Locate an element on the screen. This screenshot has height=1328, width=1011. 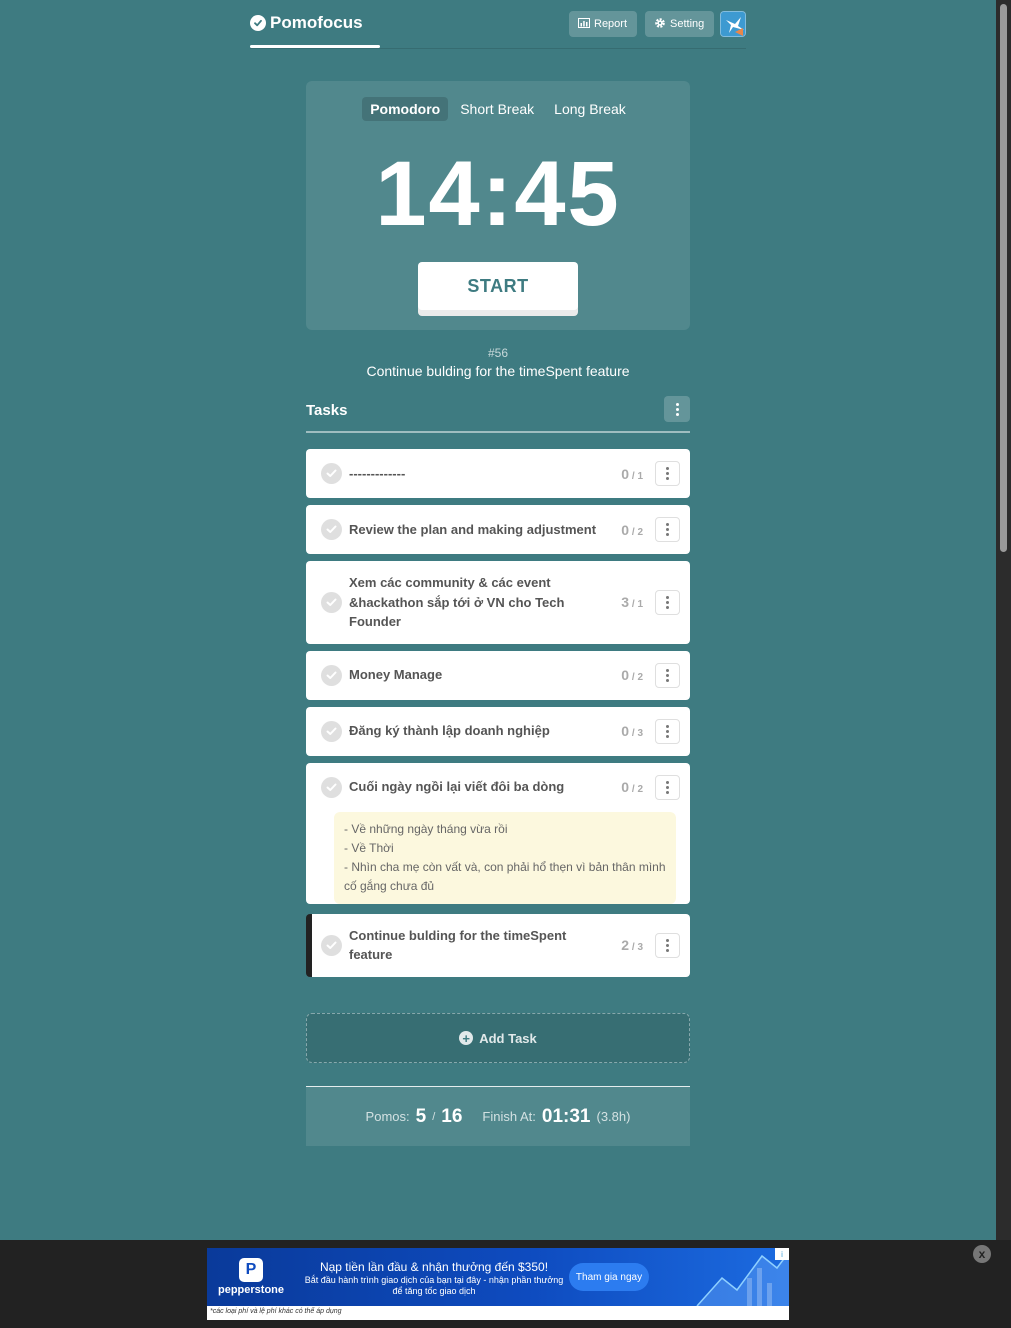
task-item: Money Manage 0 / 2 is located at coordinates (498, 675).